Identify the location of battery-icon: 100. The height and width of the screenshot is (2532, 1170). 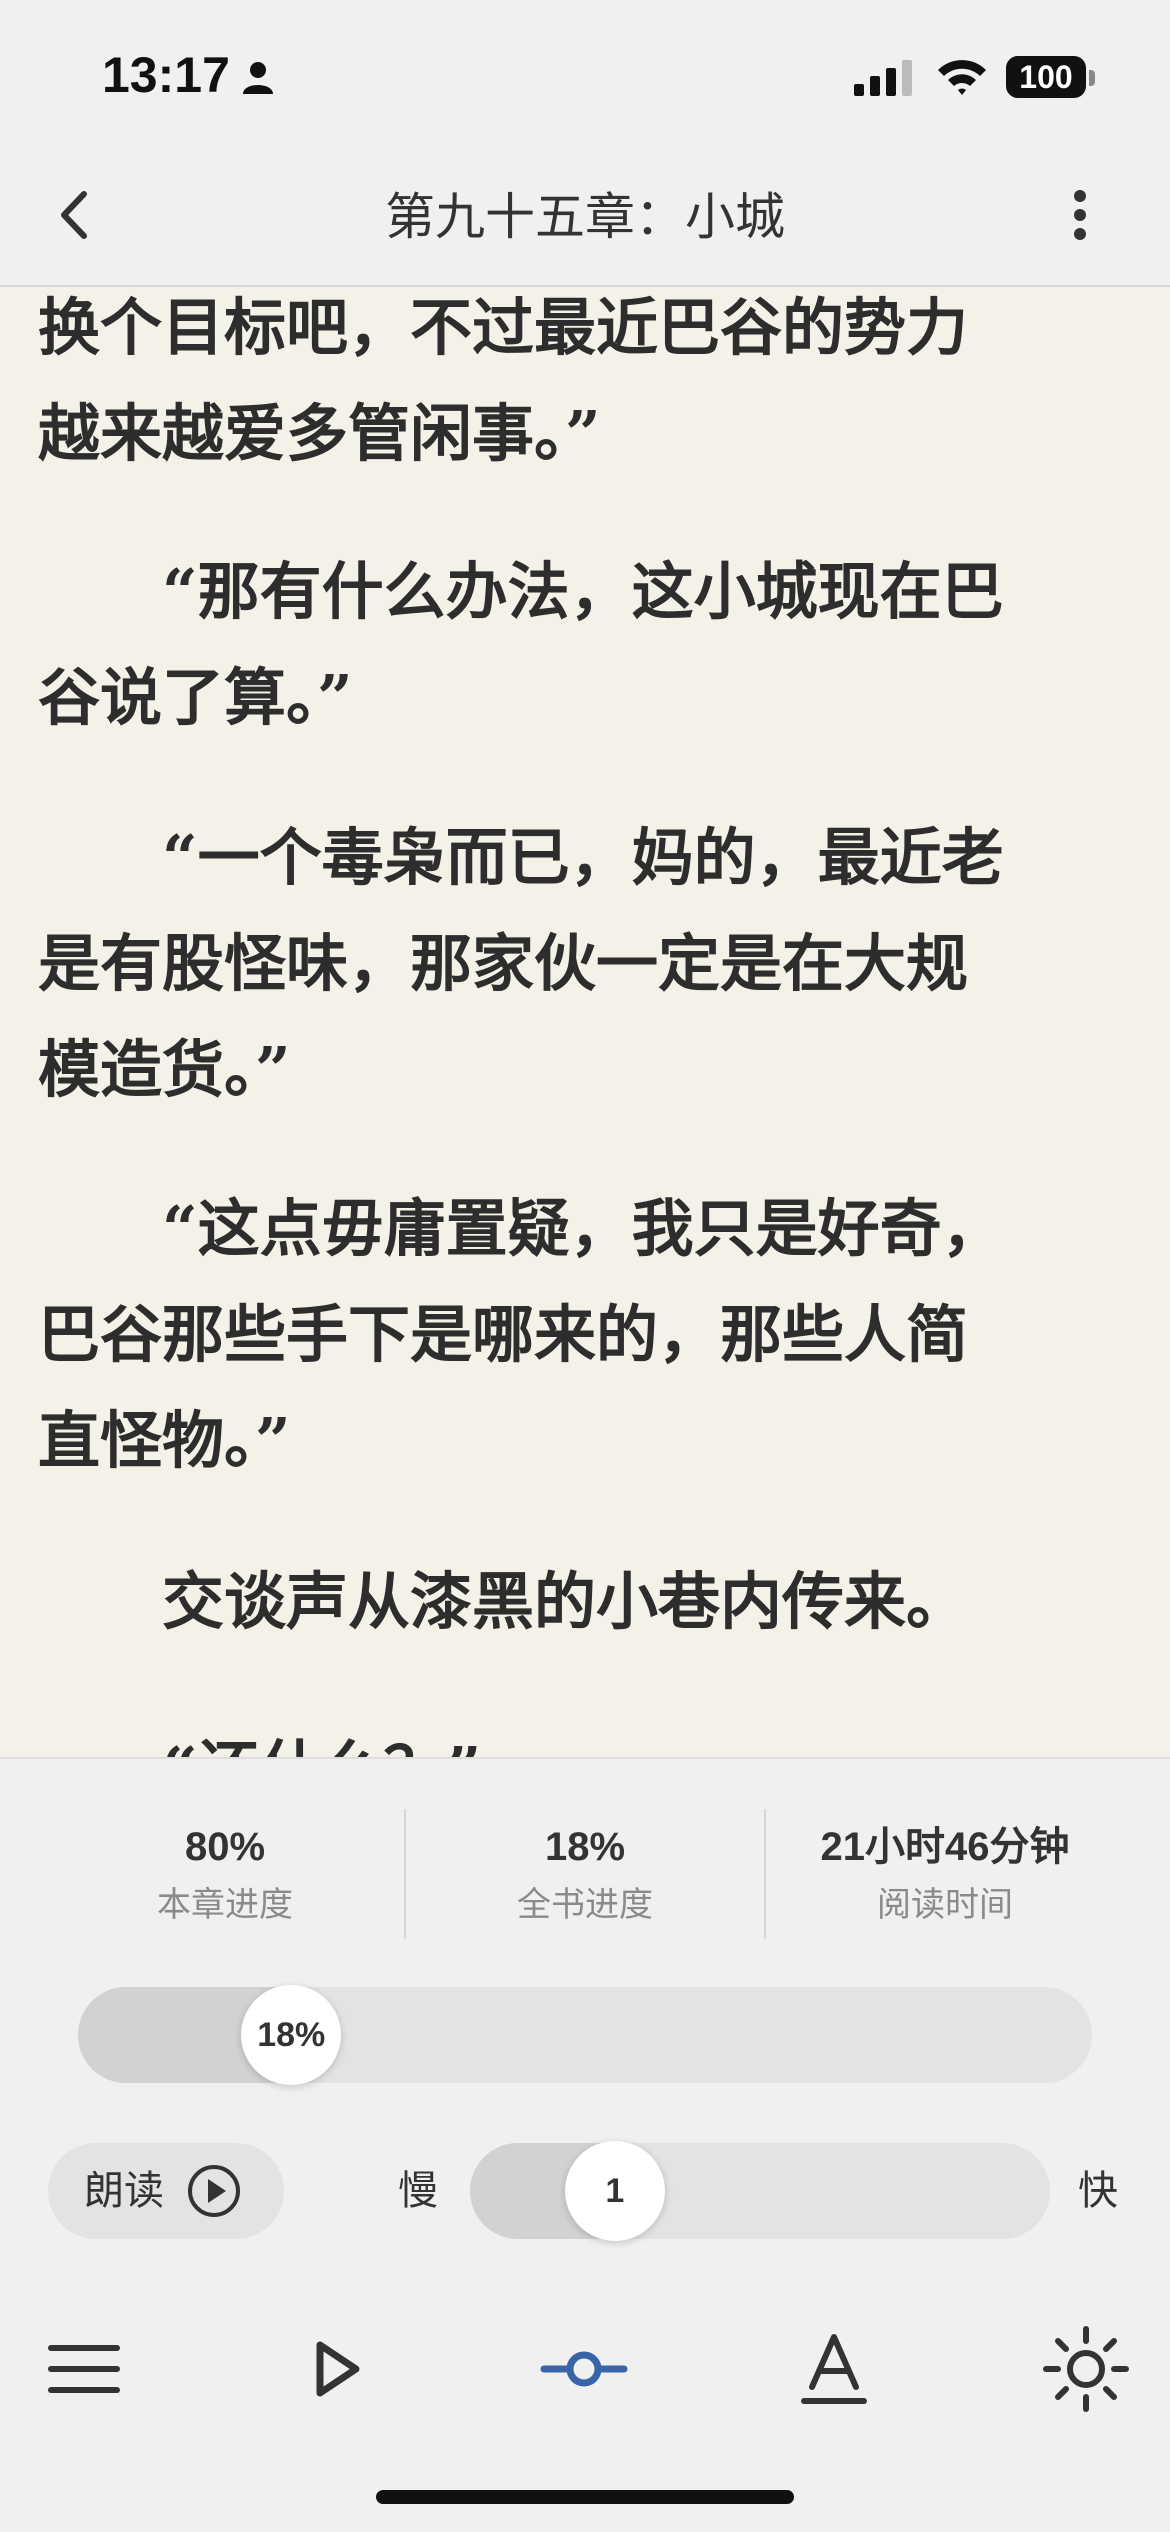
(1046, 77).